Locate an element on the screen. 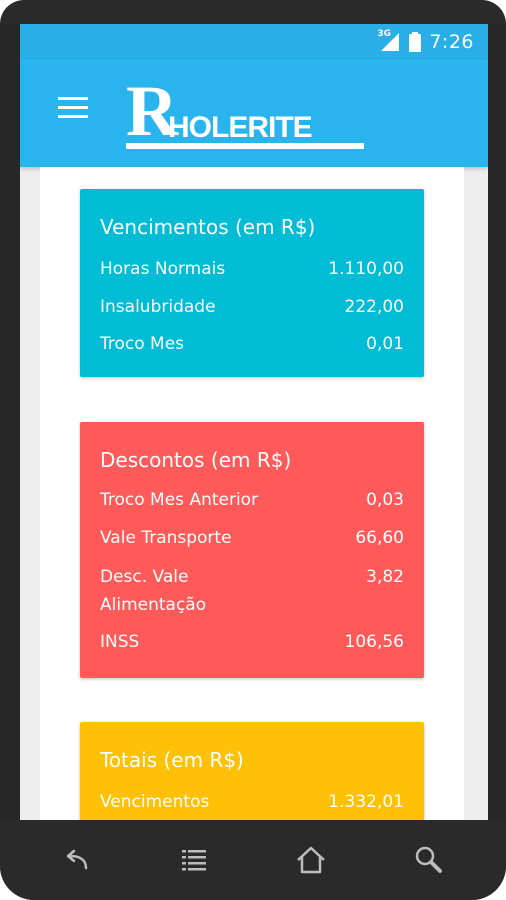 This screenshot has height=900, width=506. search-icon is located at coordinates (428, 860).